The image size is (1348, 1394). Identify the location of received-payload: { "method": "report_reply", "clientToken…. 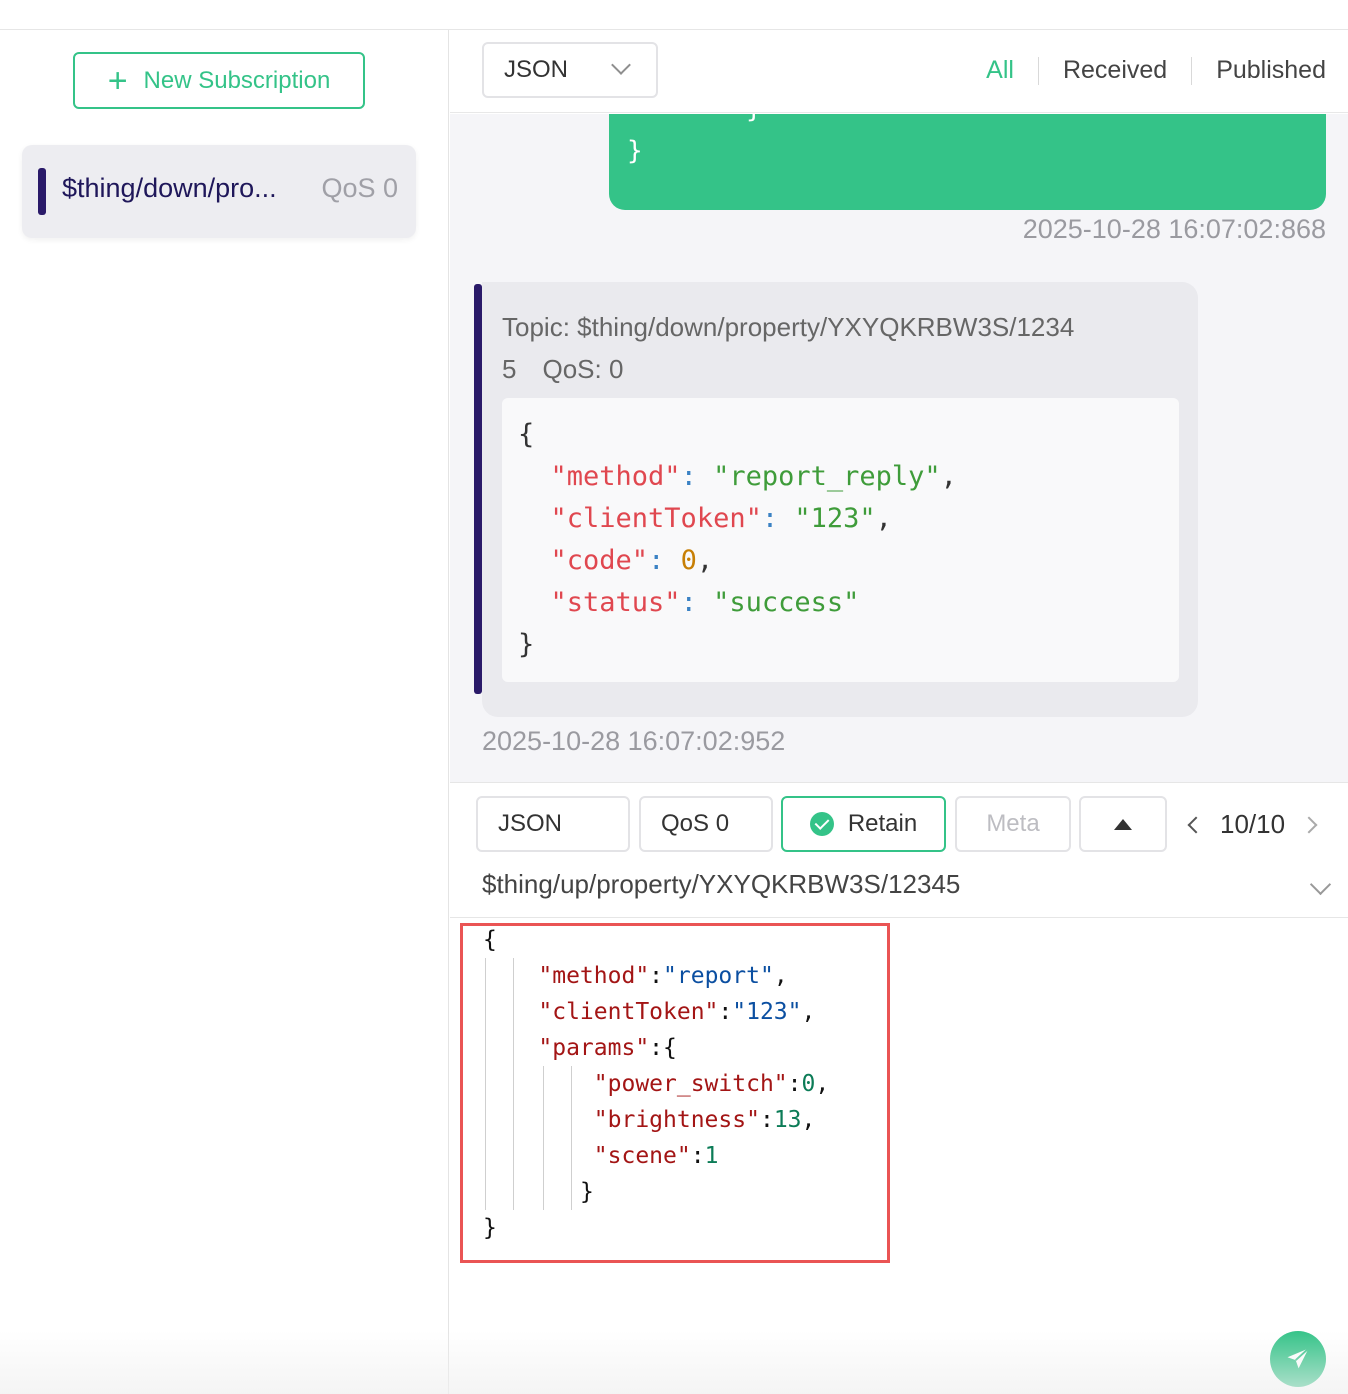
(840, 540).